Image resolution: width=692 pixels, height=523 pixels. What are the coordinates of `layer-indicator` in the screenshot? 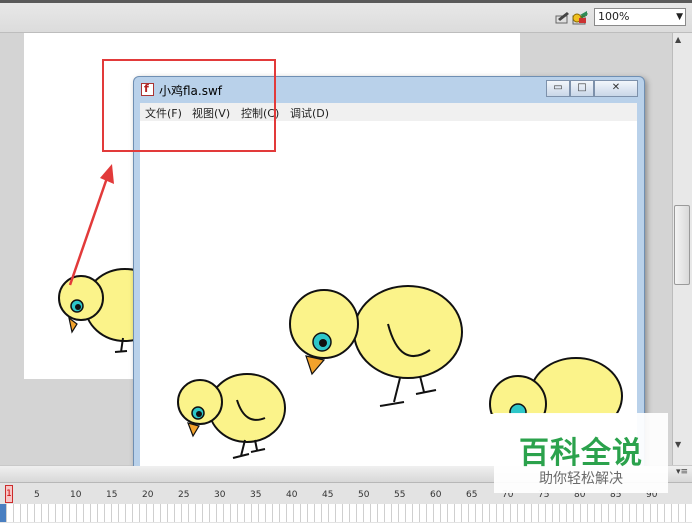 It's located at (3, 513).